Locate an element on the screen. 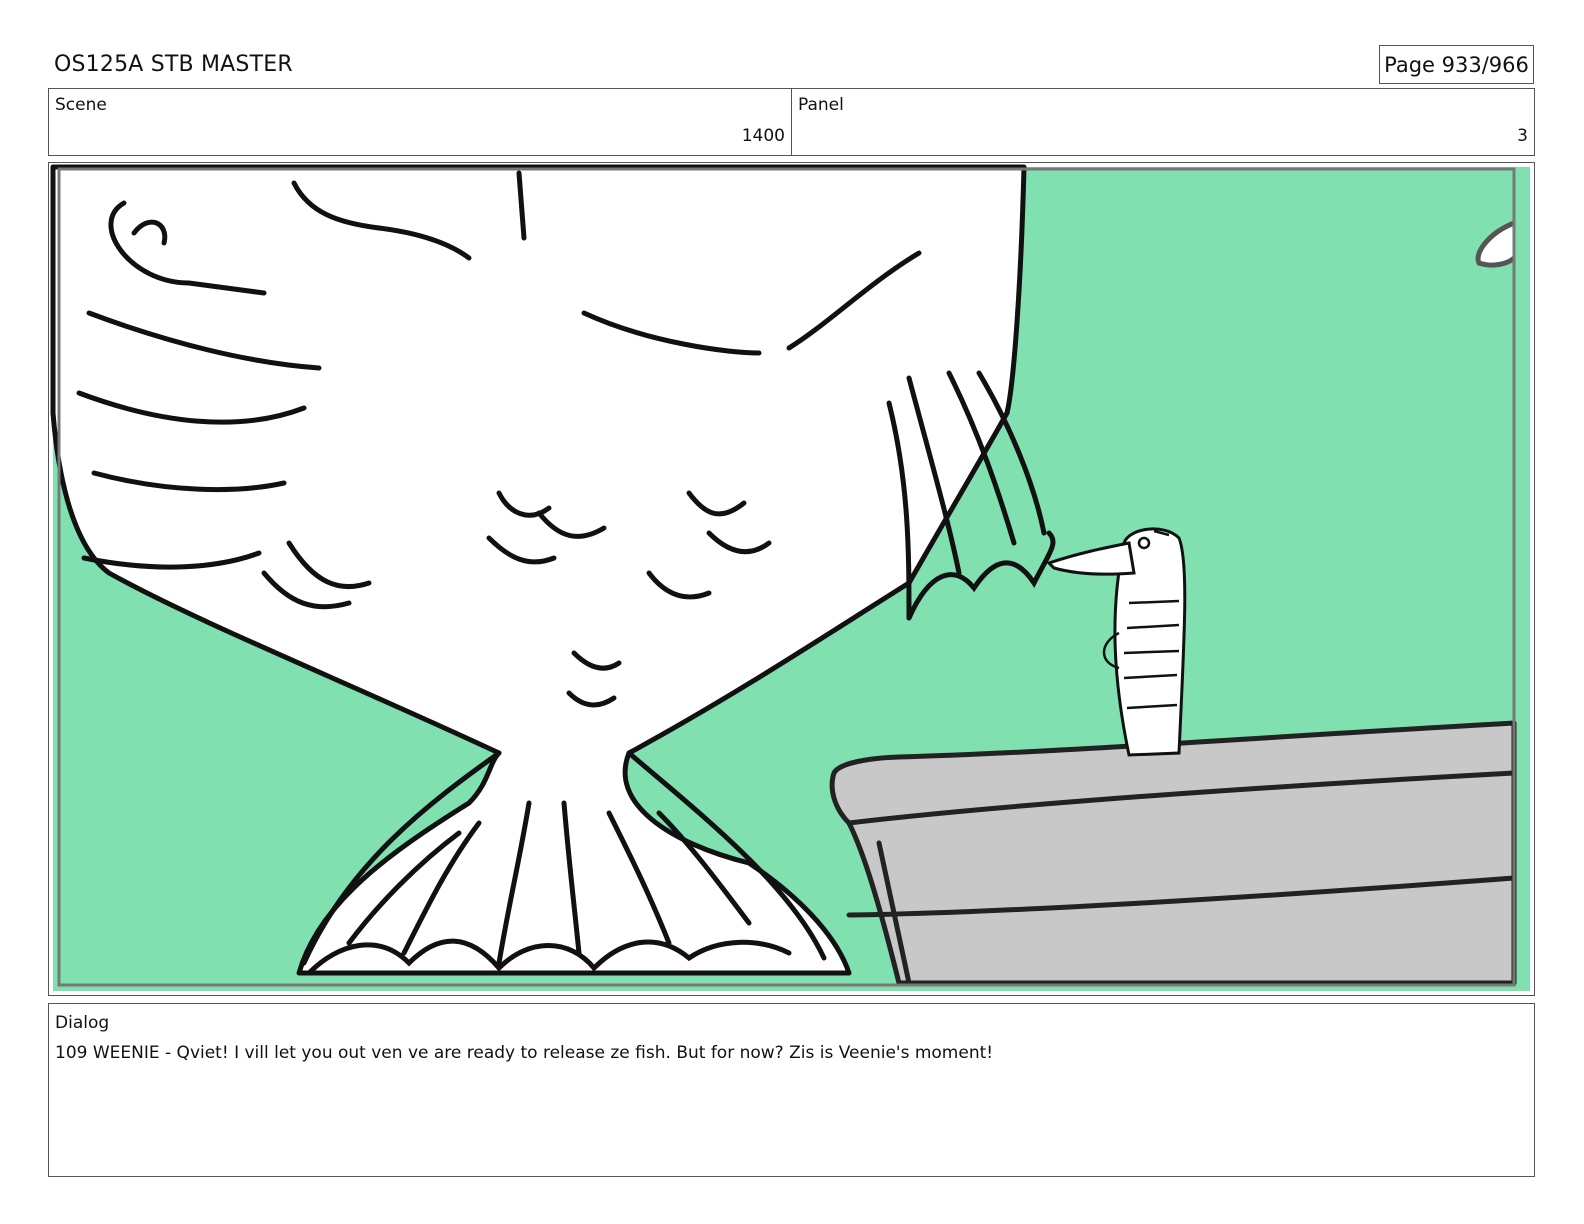  panel-cell: Panel 3 is located at coordinates (1163, 122).